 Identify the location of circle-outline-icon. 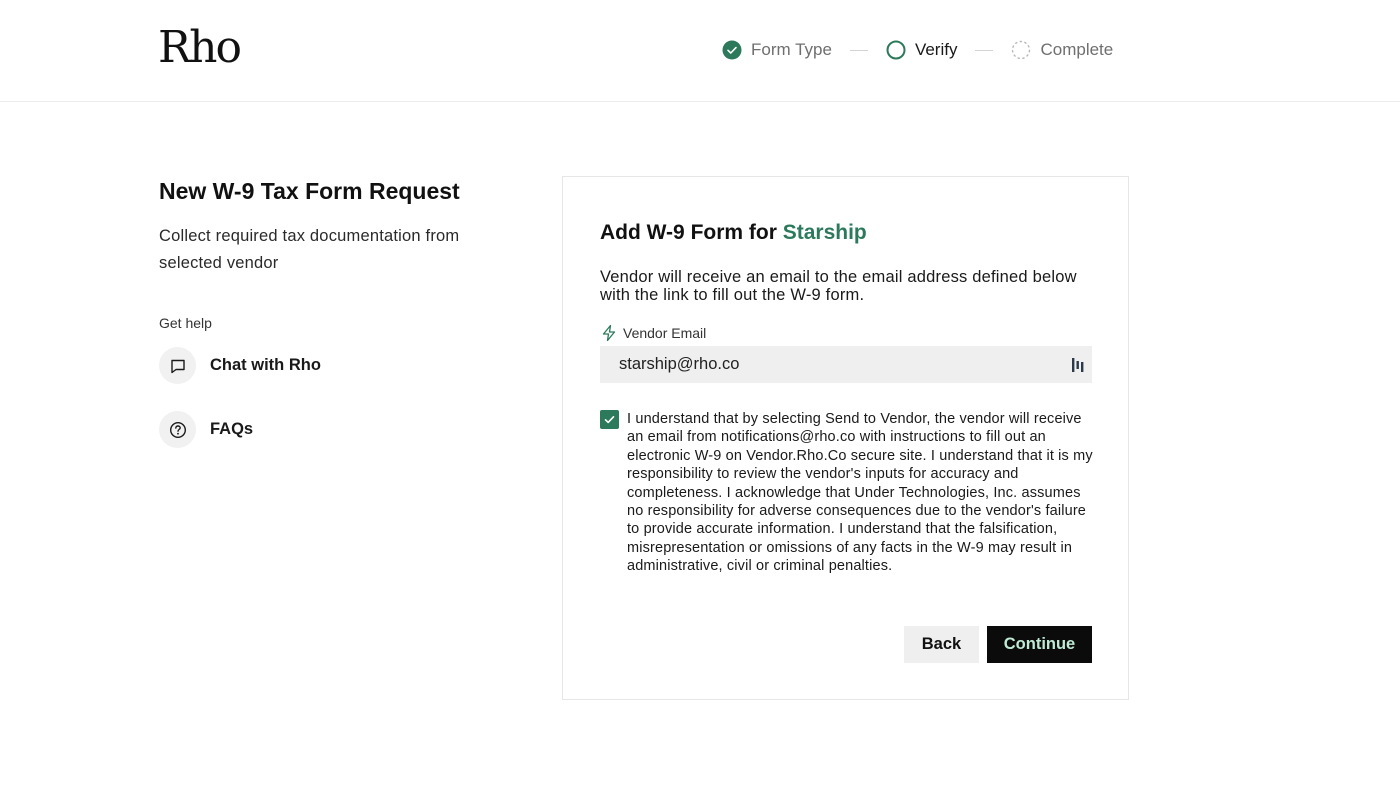
(896, 50).